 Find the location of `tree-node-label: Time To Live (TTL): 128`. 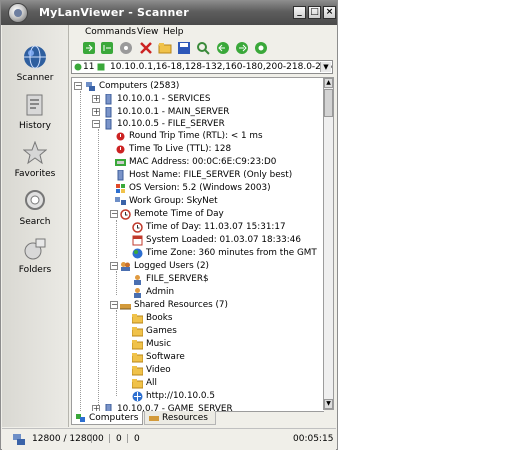

tree-node-label: Time To Live (TTL): 128 is located at coordinates (180, 149).